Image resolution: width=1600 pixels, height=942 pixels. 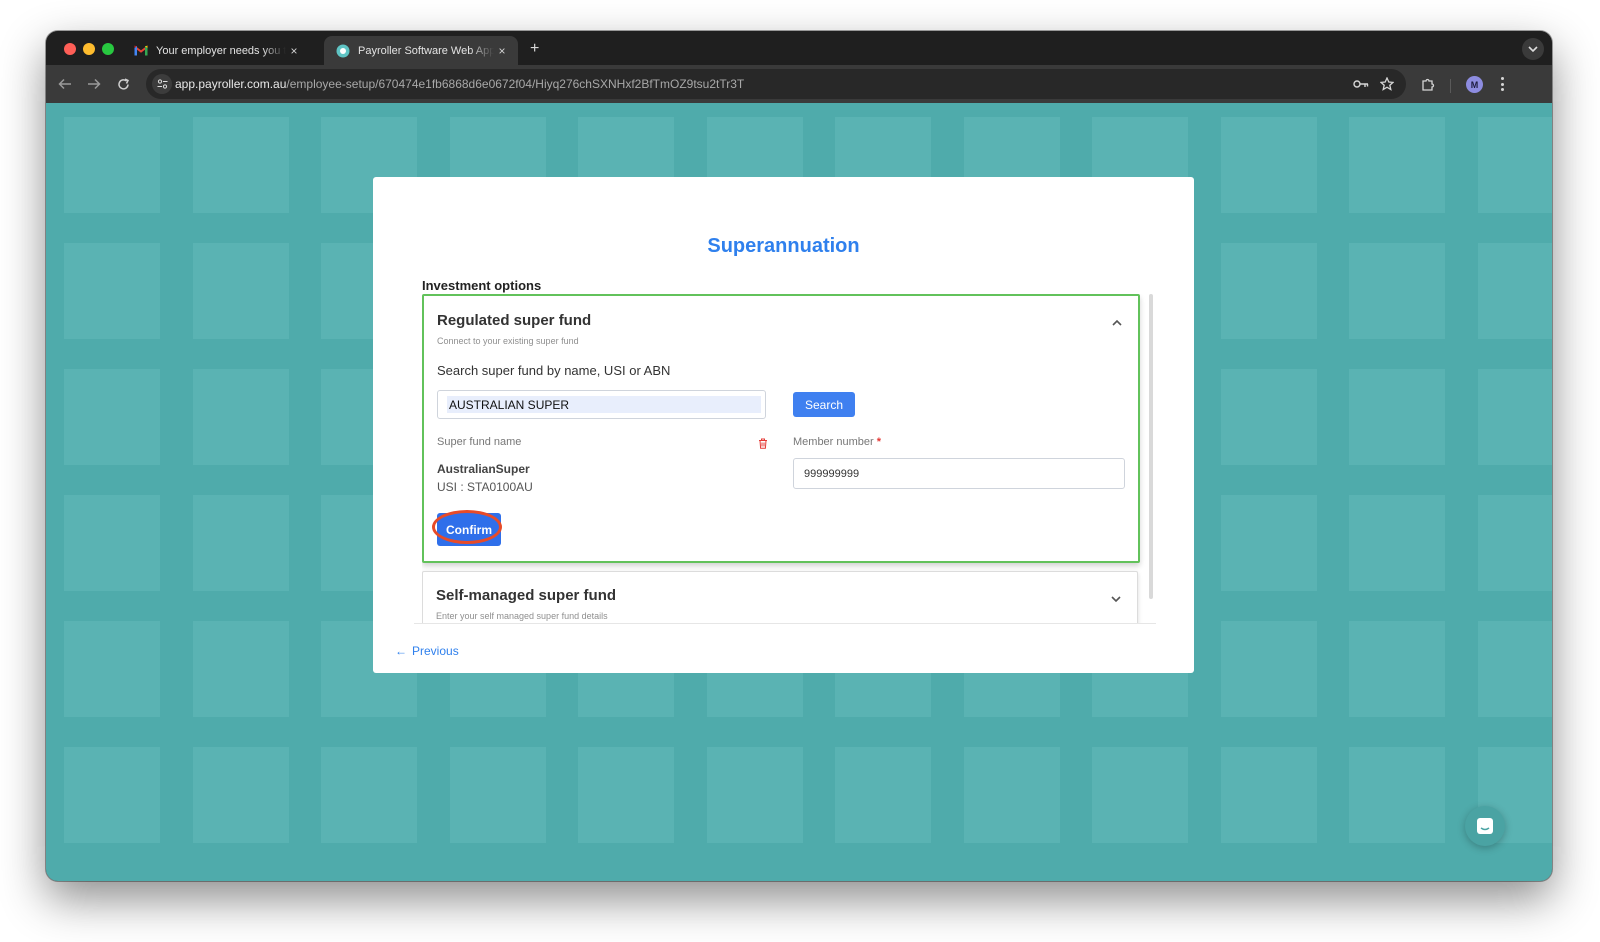 I want to click on tab-payroller: Payroller Software Web Application ×, so click(x=421, y=50).